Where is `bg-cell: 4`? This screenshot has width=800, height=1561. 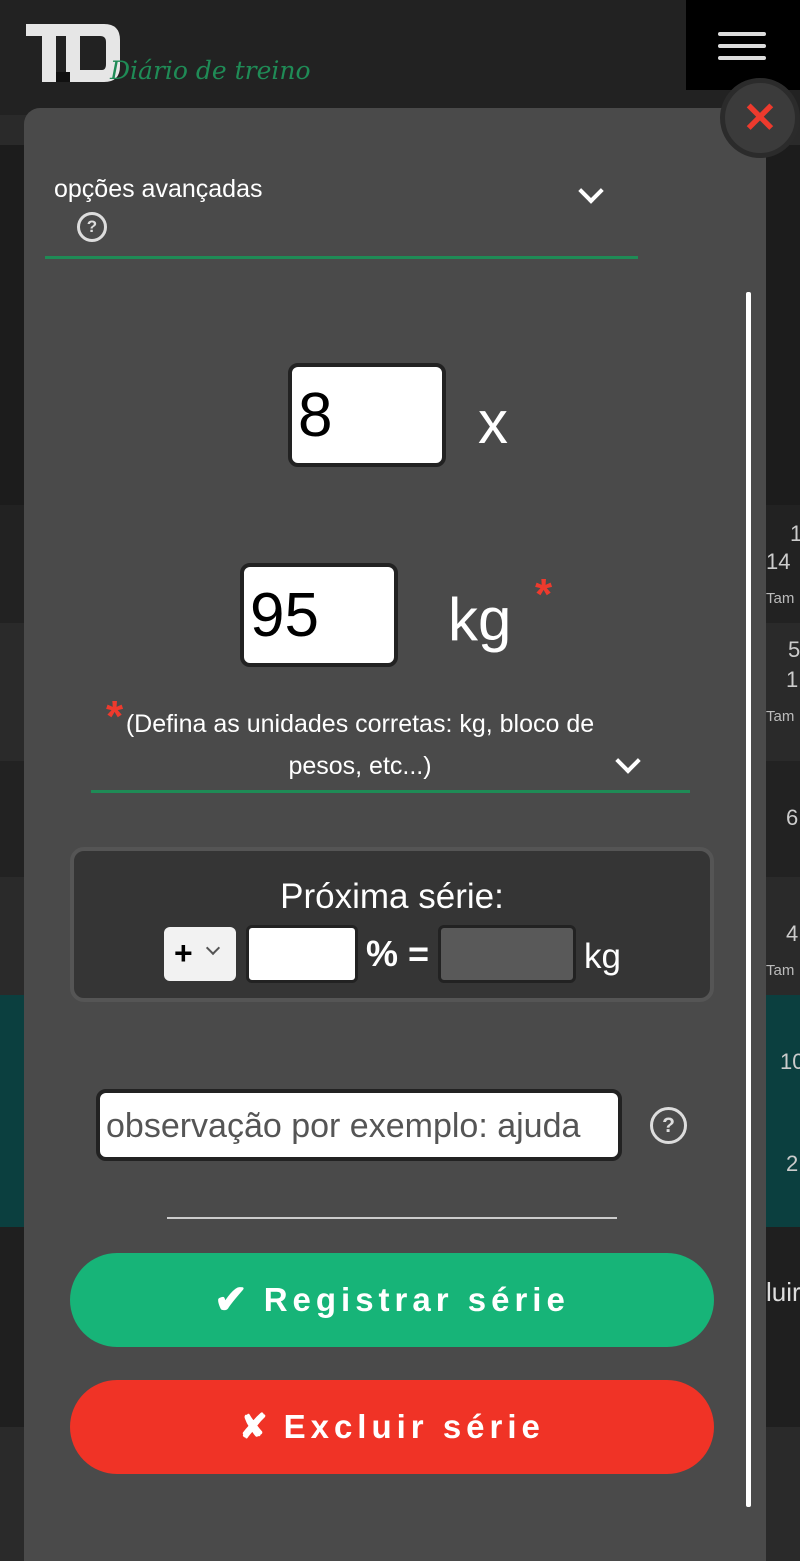 bg-cell: 4 is located at coordinates (792, 933).